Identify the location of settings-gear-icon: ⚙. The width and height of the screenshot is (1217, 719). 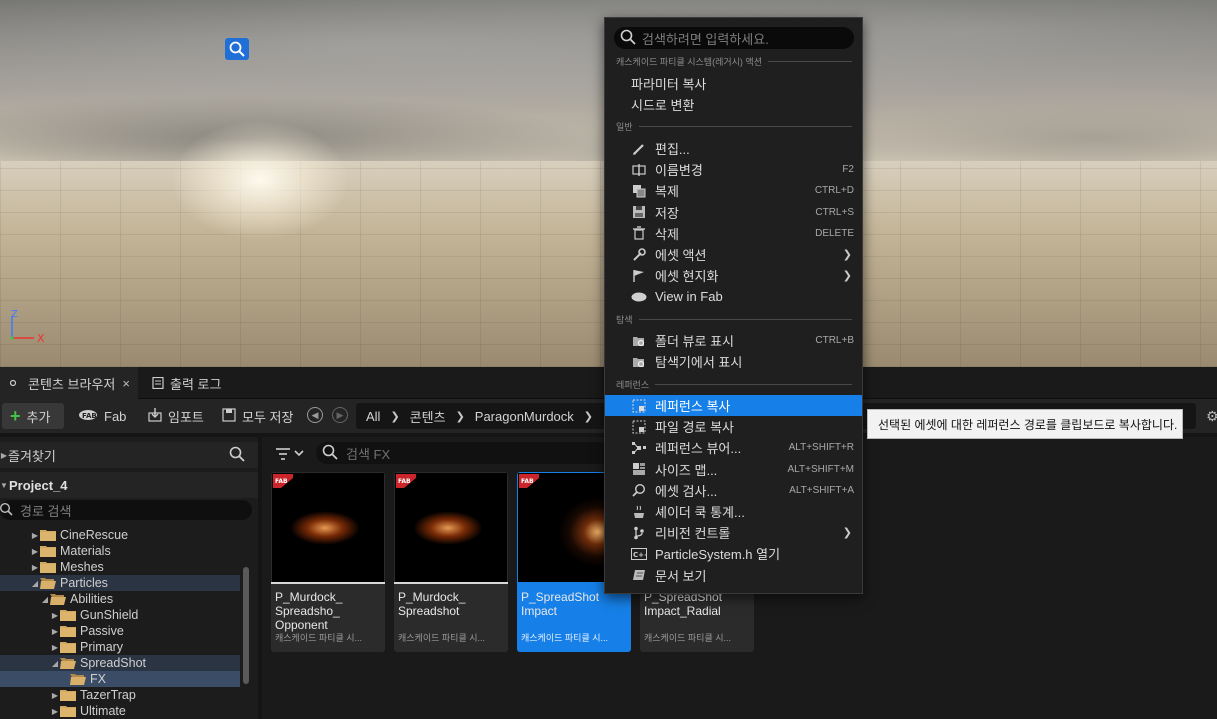
(1211, 416).